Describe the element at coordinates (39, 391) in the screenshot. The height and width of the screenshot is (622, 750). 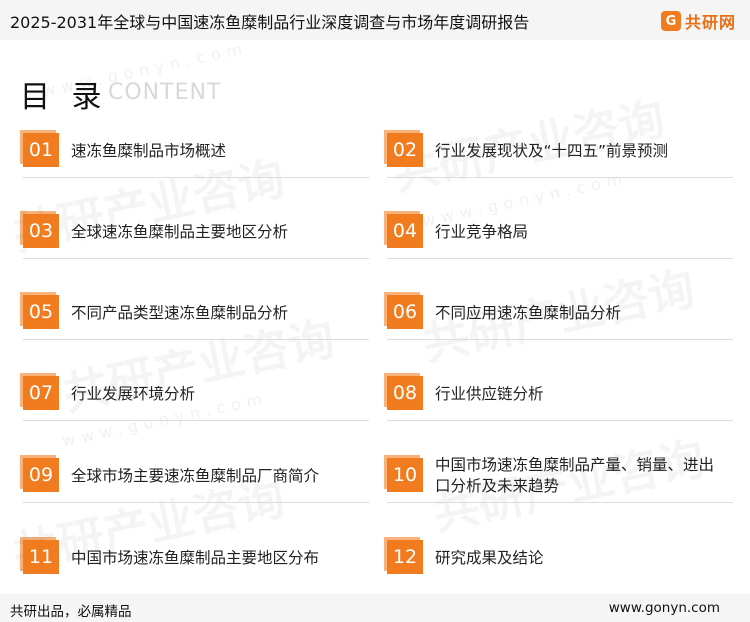
I see `toc-item-number: 07` at that location.